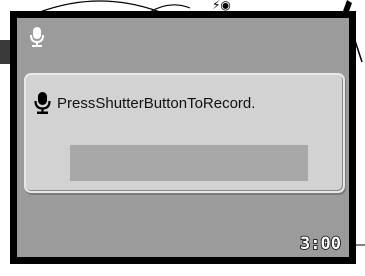  I want to click on time-remaining: 3:00, so click(320, 244).